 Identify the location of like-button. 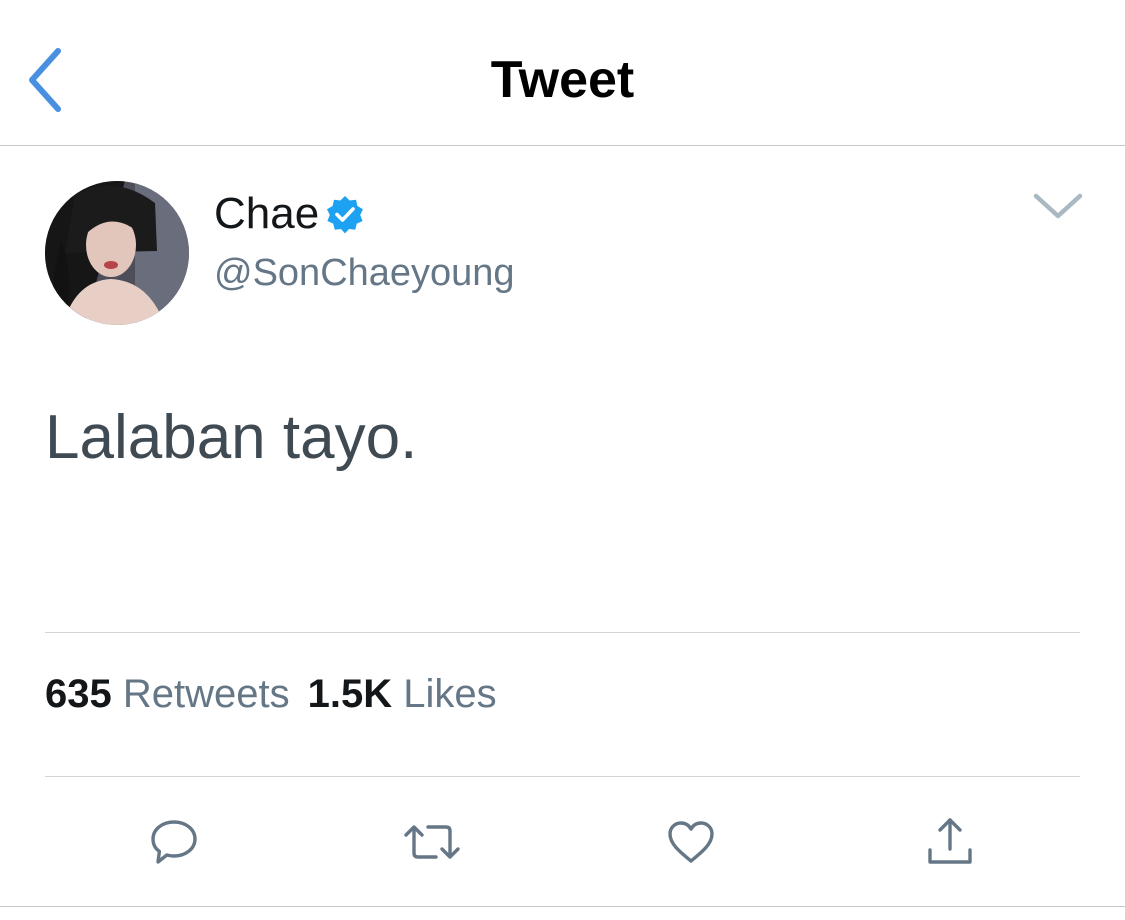
(691, 842).